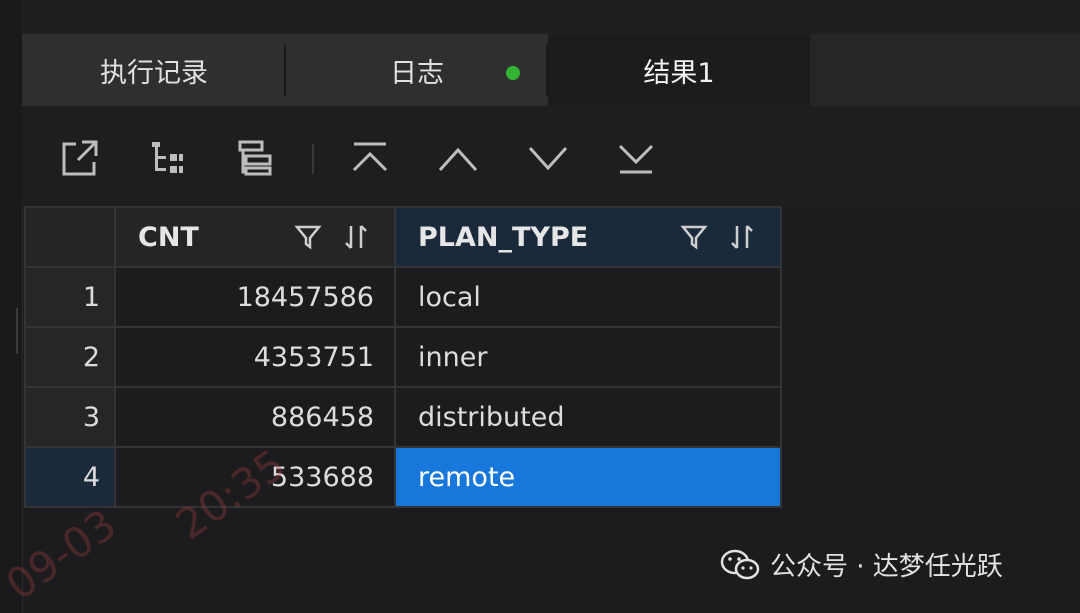  I want to click on last-icon, so click(636, 159).